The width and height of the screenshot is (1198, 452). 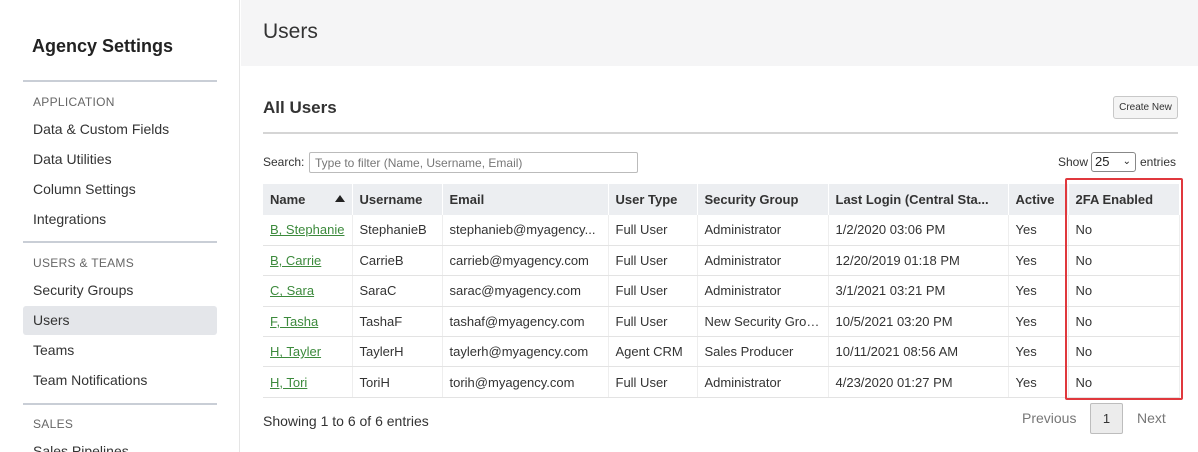 What do you see at coordinates (918, 261) in the screenshot?
I see `cell-last-login: 12/20/2019 01:18 PM` at bounding box center [918, 261].